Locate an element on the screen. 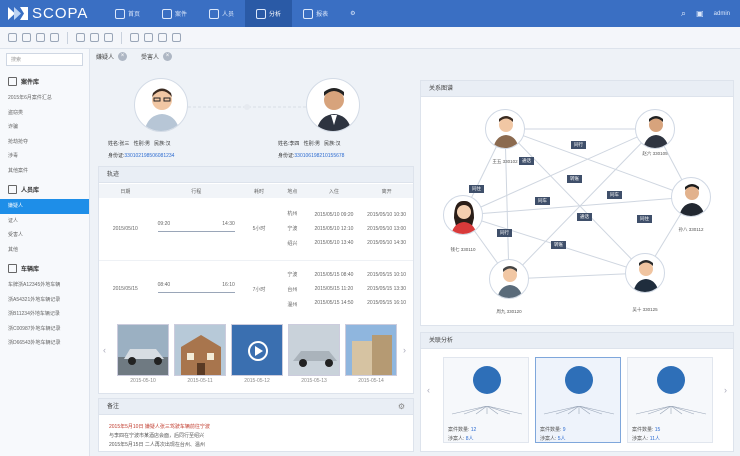 This screenshot has width=740, height=456. woman-portrait-icon is located at coordinates (464, 217).